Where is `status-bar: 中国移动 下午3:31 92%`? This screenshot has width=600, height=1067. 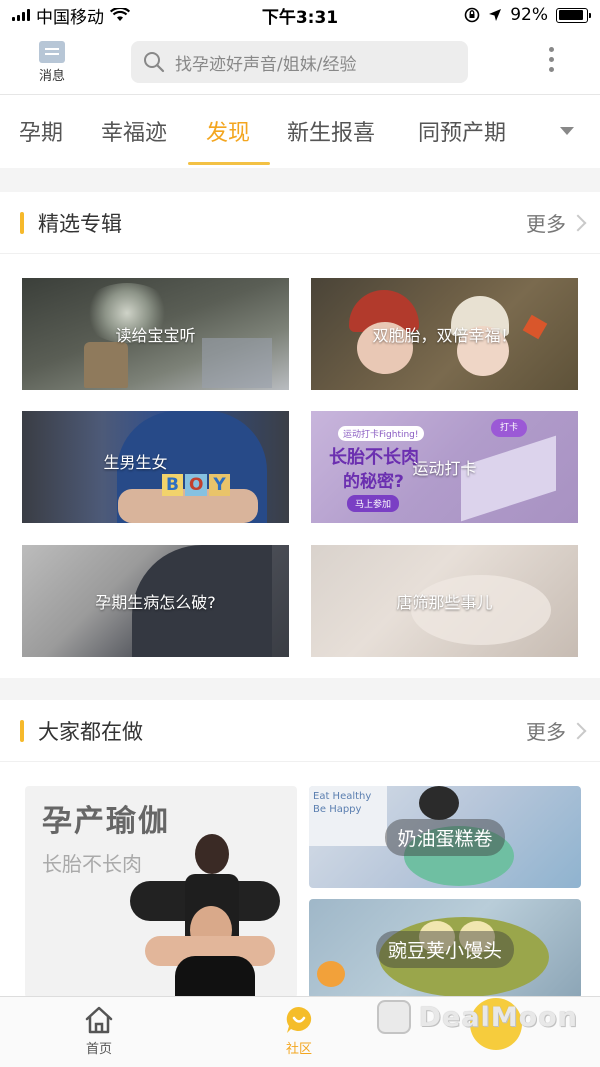
status-bar: 中国移动 下午3:31 92% is located at coordinates (300, 15).